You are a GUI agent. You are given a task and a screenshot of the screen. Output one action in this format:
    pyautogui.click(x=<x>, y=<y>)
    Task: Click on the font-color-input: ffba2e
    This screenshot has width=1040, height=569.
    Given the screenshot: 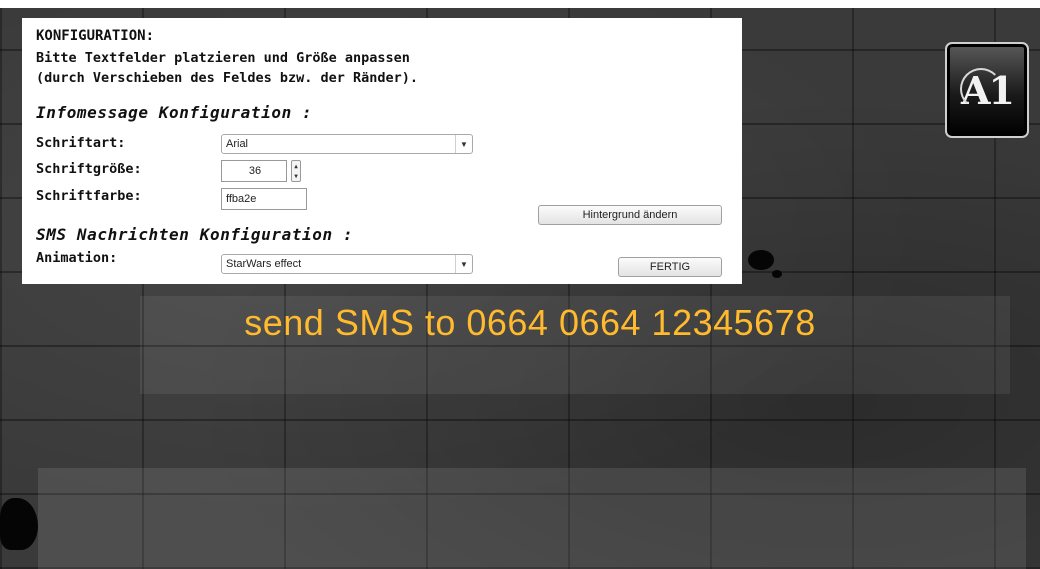 What is the action you would take?
    pyautogui.click(x=264, y=199)
    